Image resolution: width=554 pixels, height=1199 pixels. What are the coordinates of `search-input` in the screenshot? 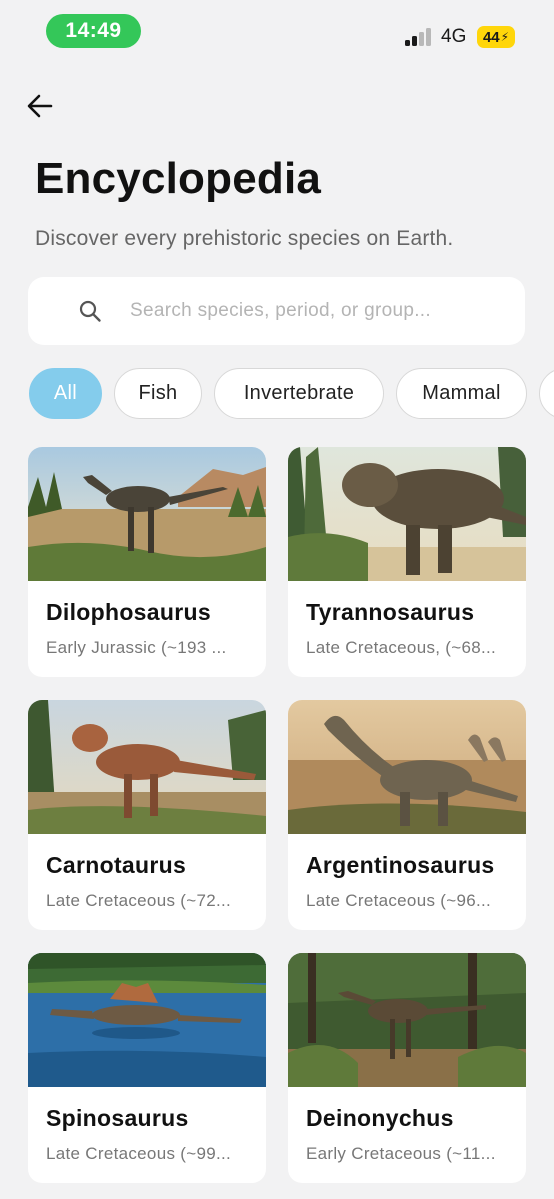 It's located at (320, 311).